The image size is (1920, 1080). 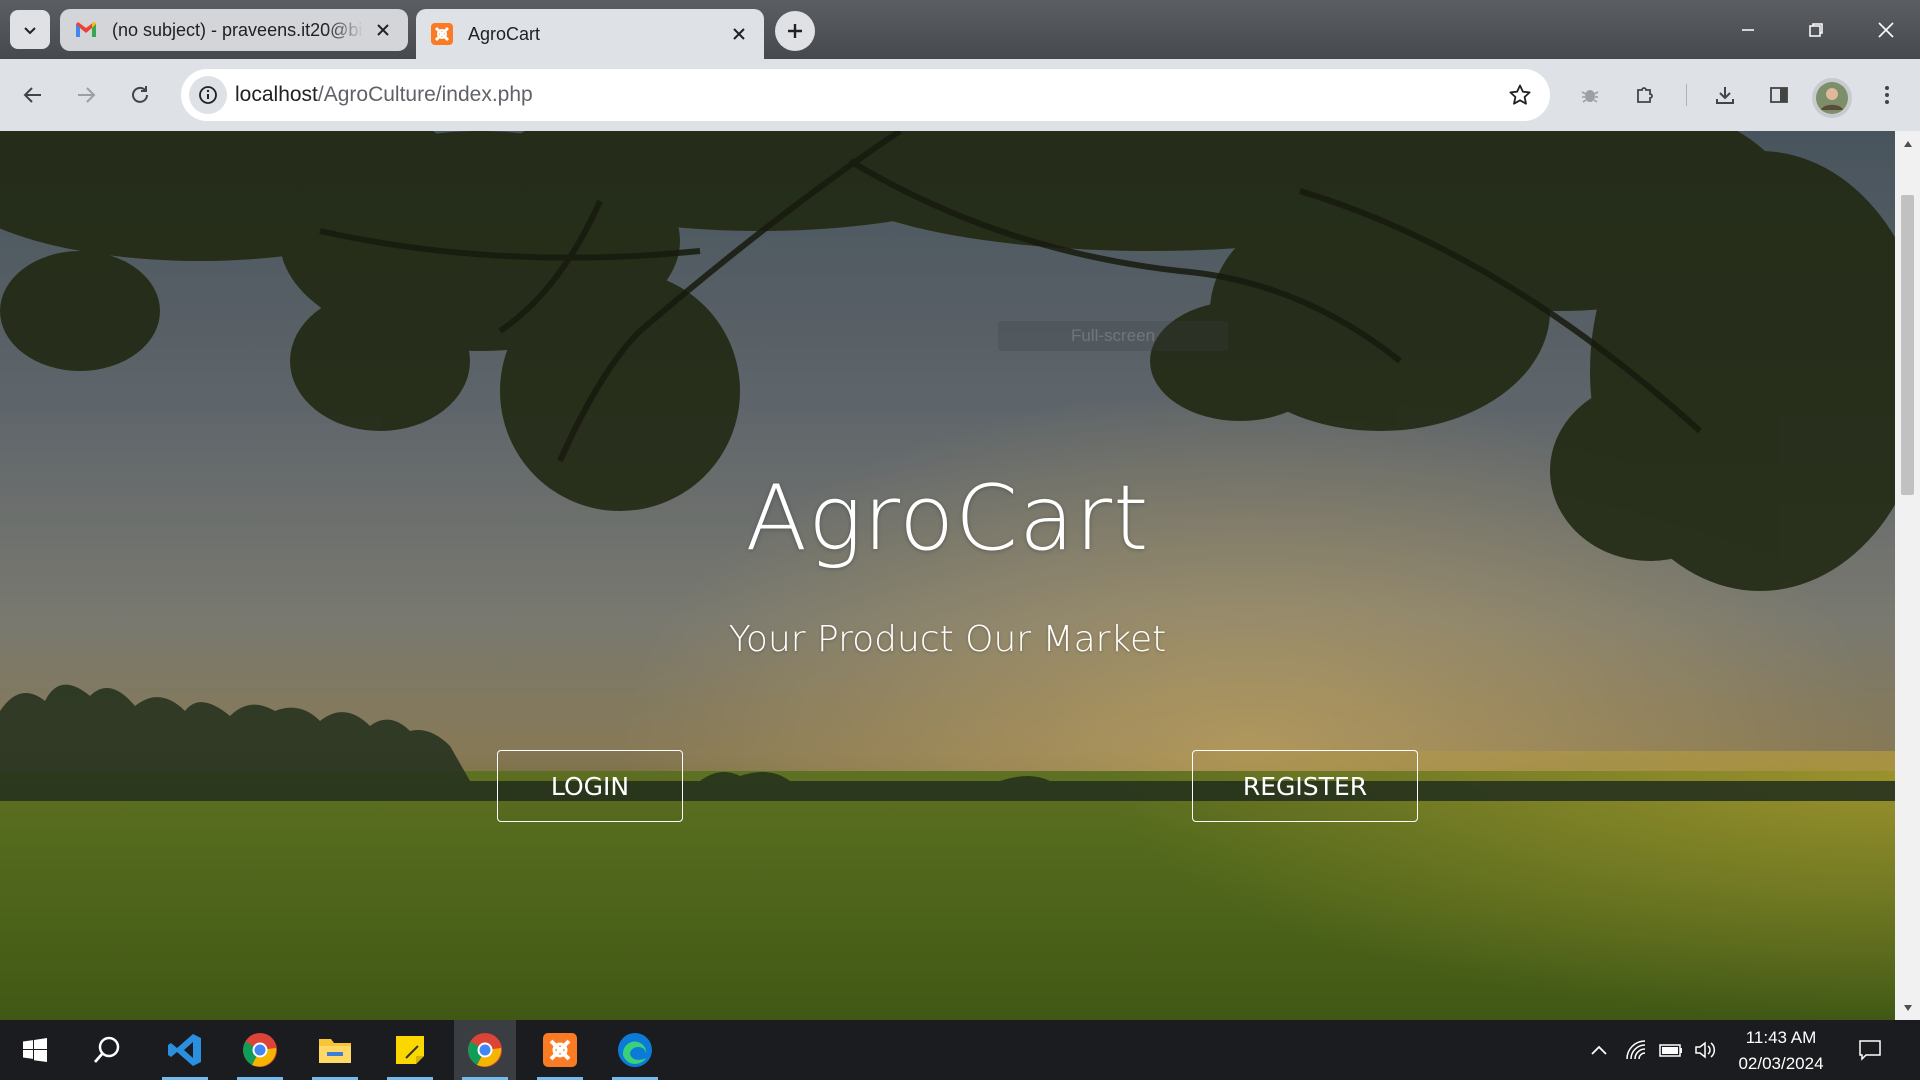 I want to click on avatar-icon, so click(x=1832, y=98).